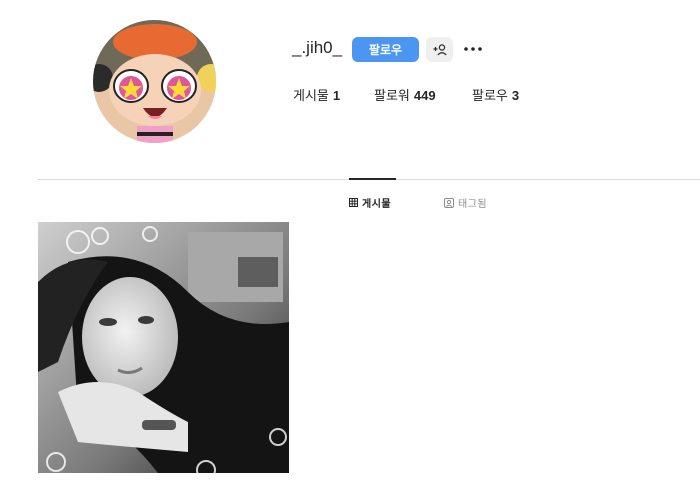  I want to click on suggested-accounts-button, so click(439, 49).